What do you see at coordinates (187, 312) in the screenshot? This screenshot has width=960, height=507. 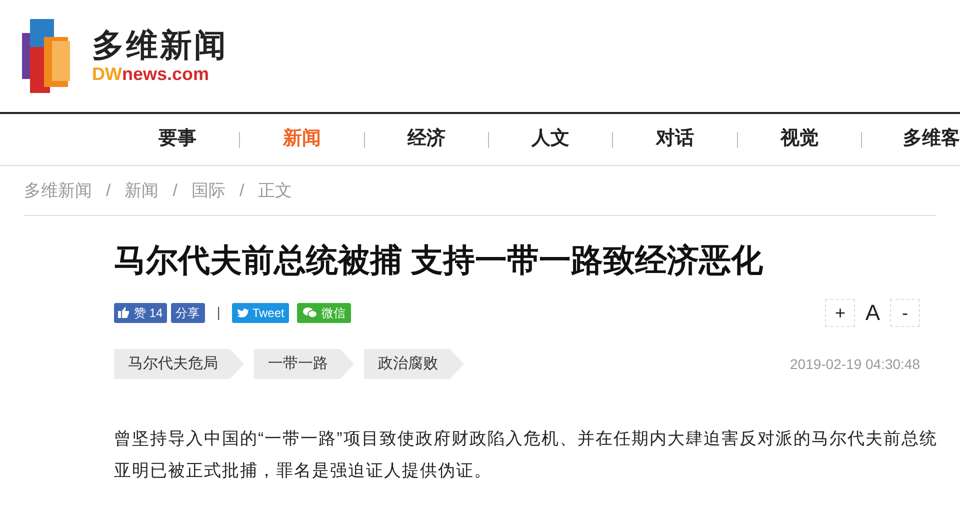 I see `share-button: 分享` at bounding box center [187, 312].